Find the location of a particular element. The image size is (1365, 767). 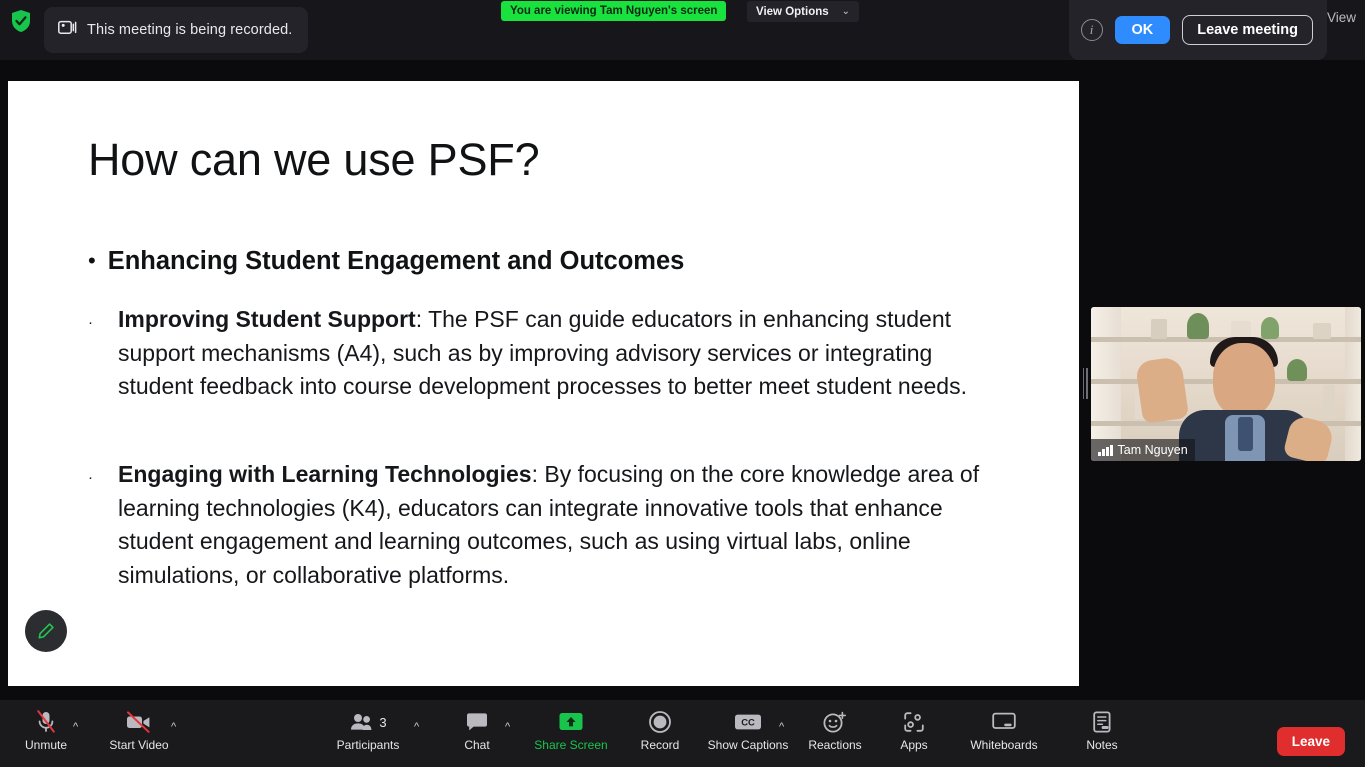

svg-text: CC is located at coordinates (748, 721).